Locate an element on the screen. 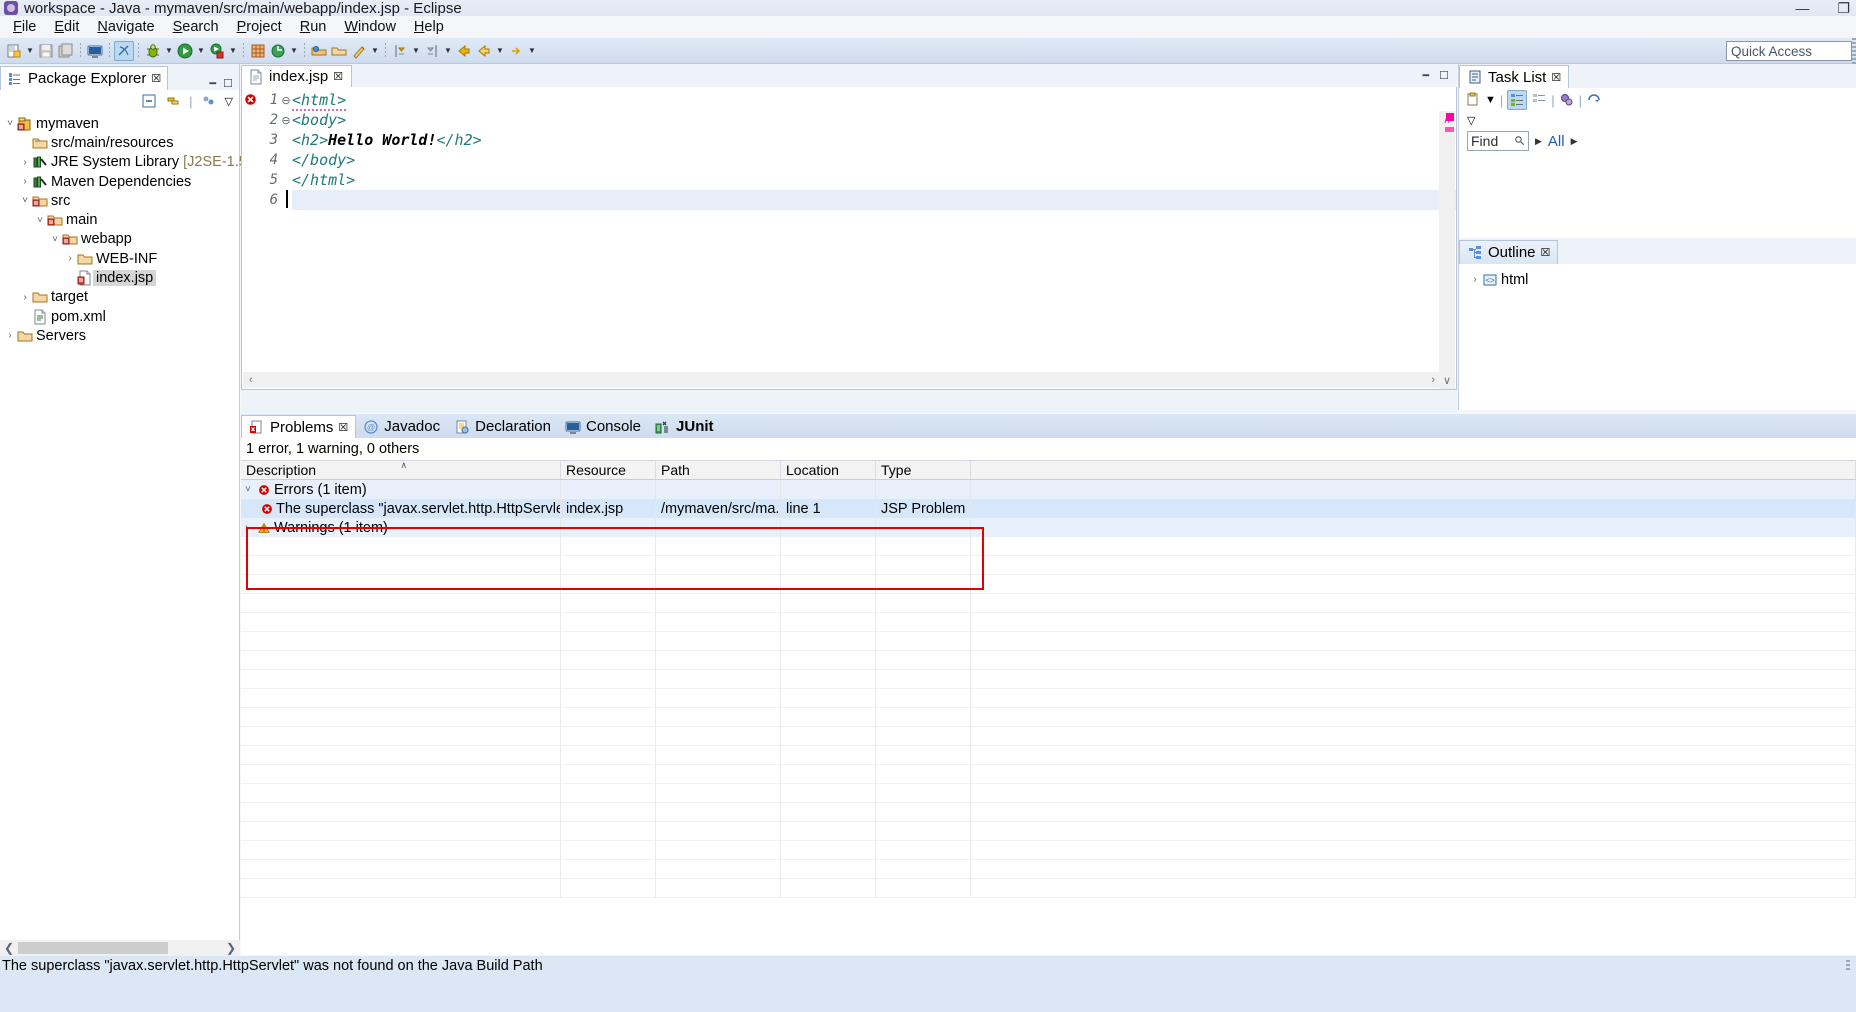  problems-row: ˅ Errors (1 item) is located at coordinates (1048, 489).